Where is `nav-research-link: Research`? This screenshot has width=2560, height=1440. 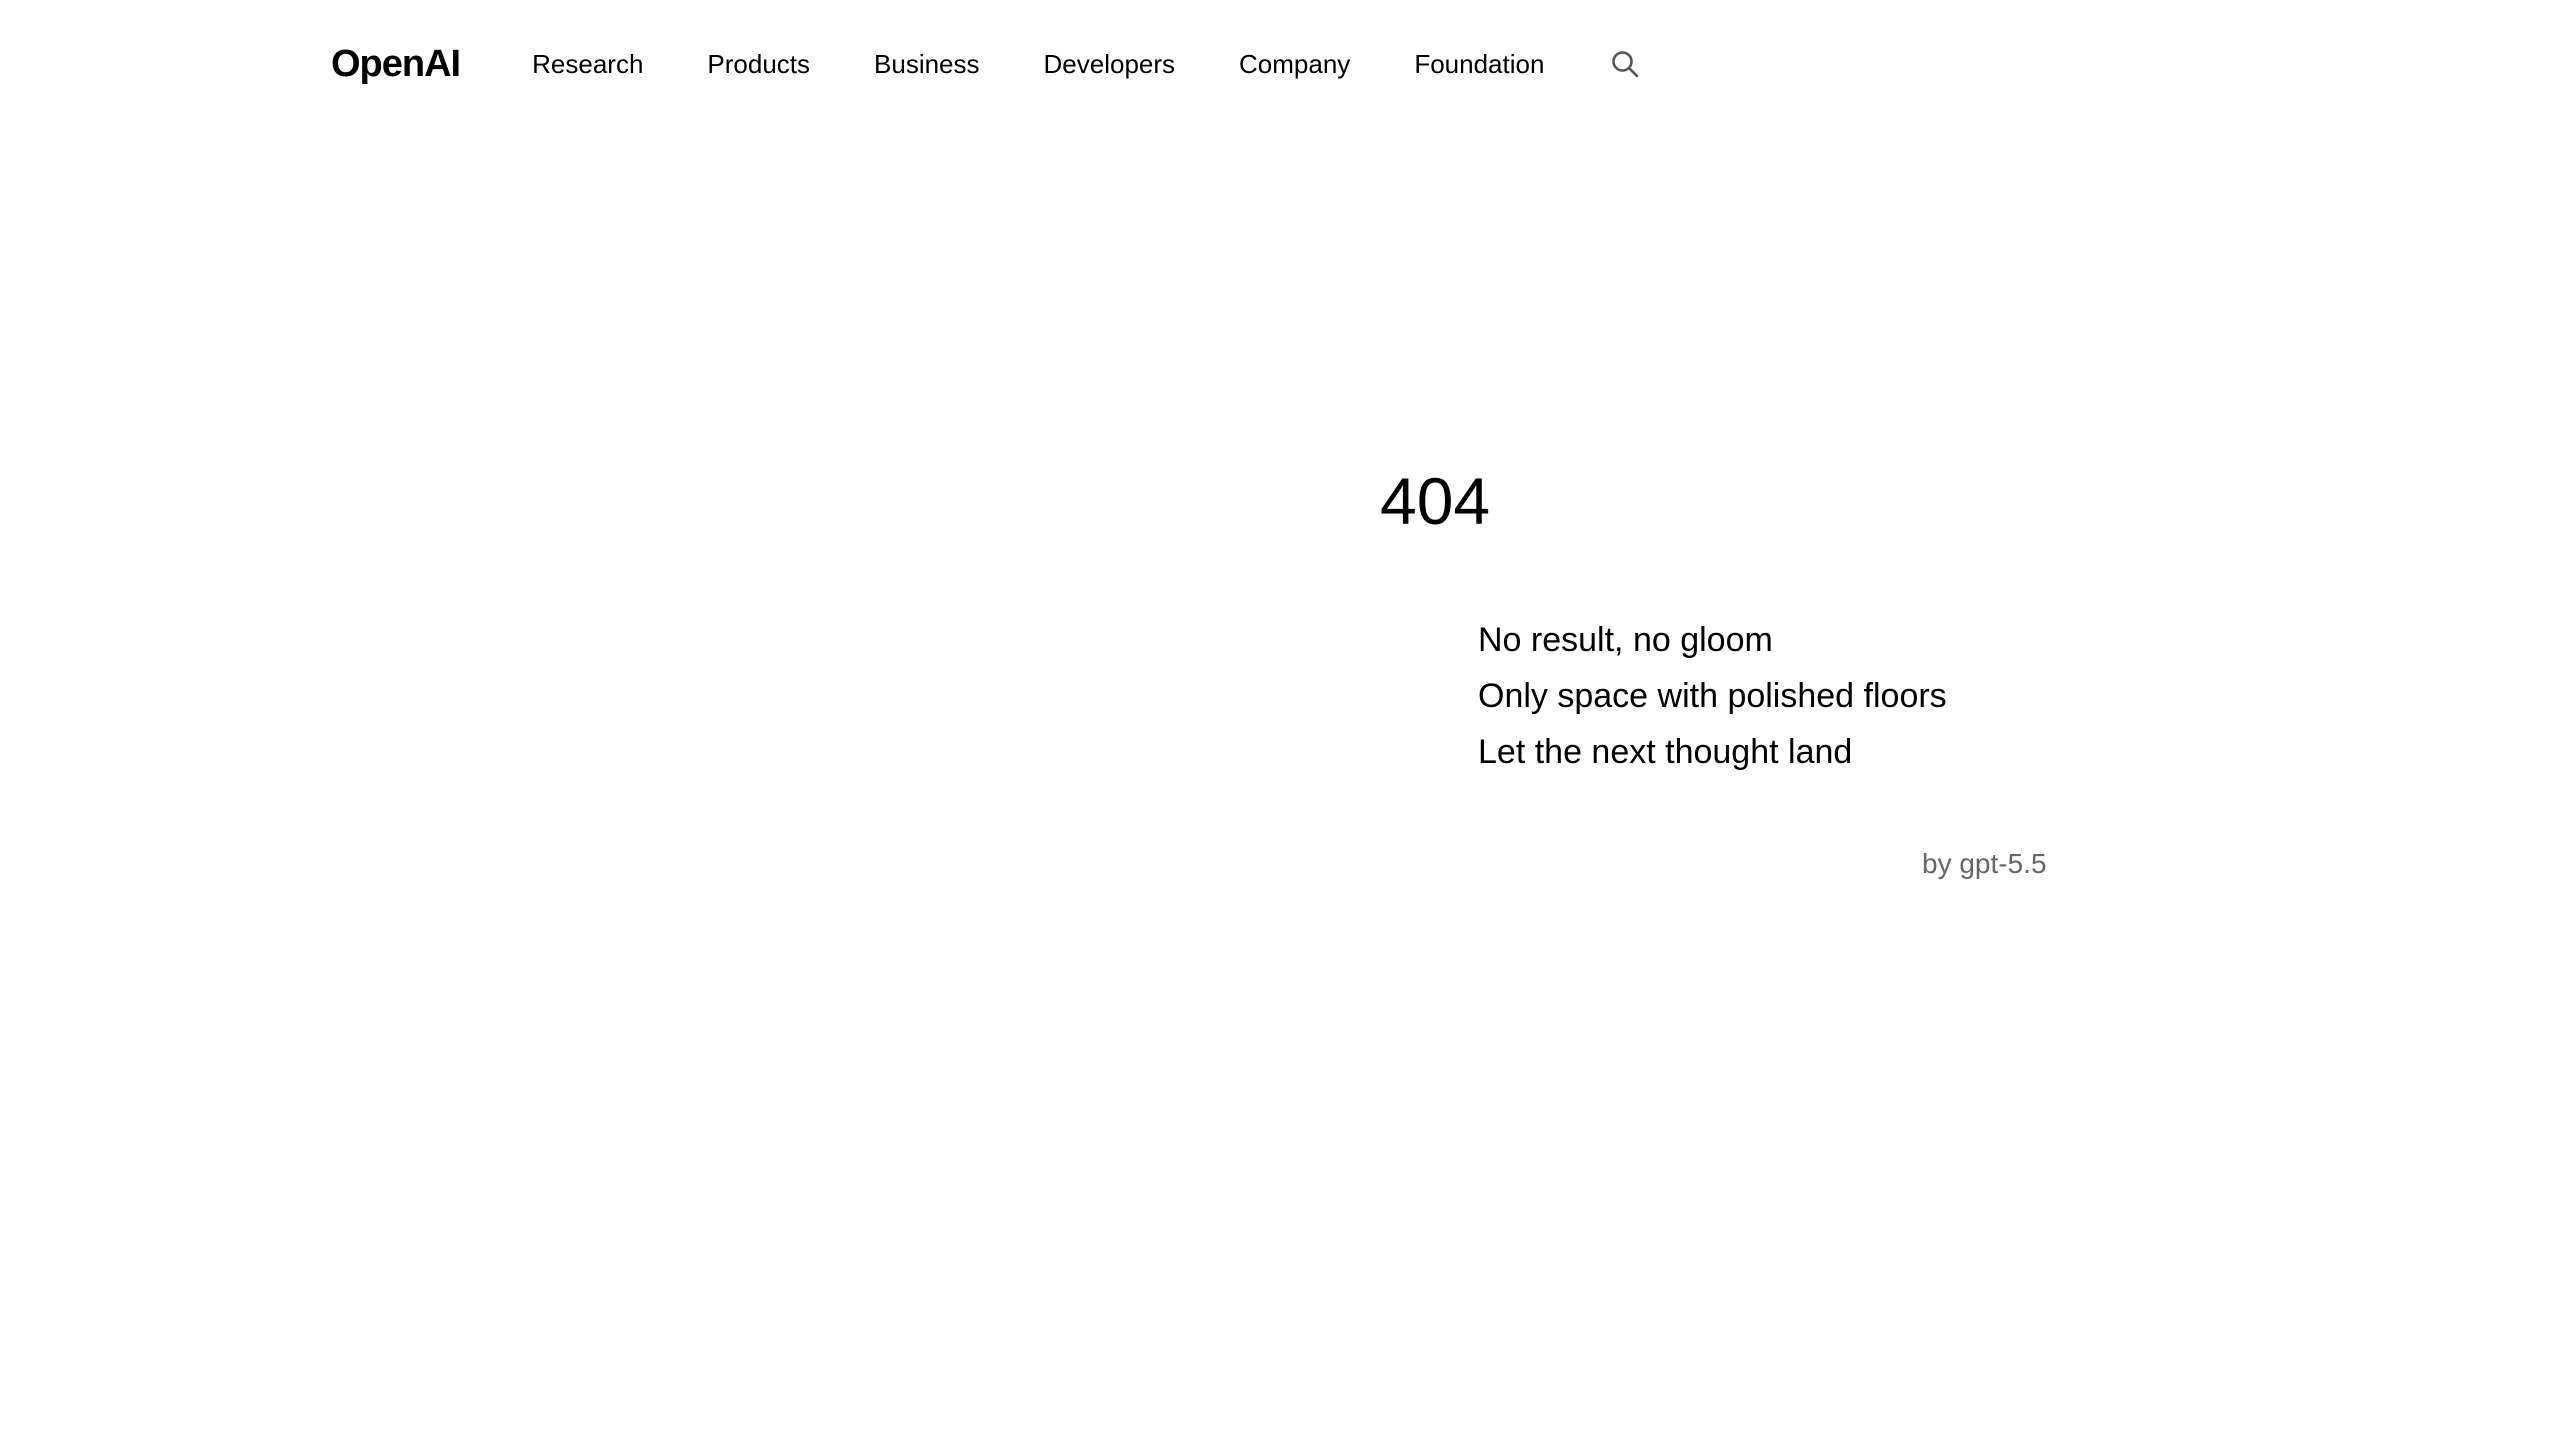
nav-research-link: Research is located at coordinates (587, 64).